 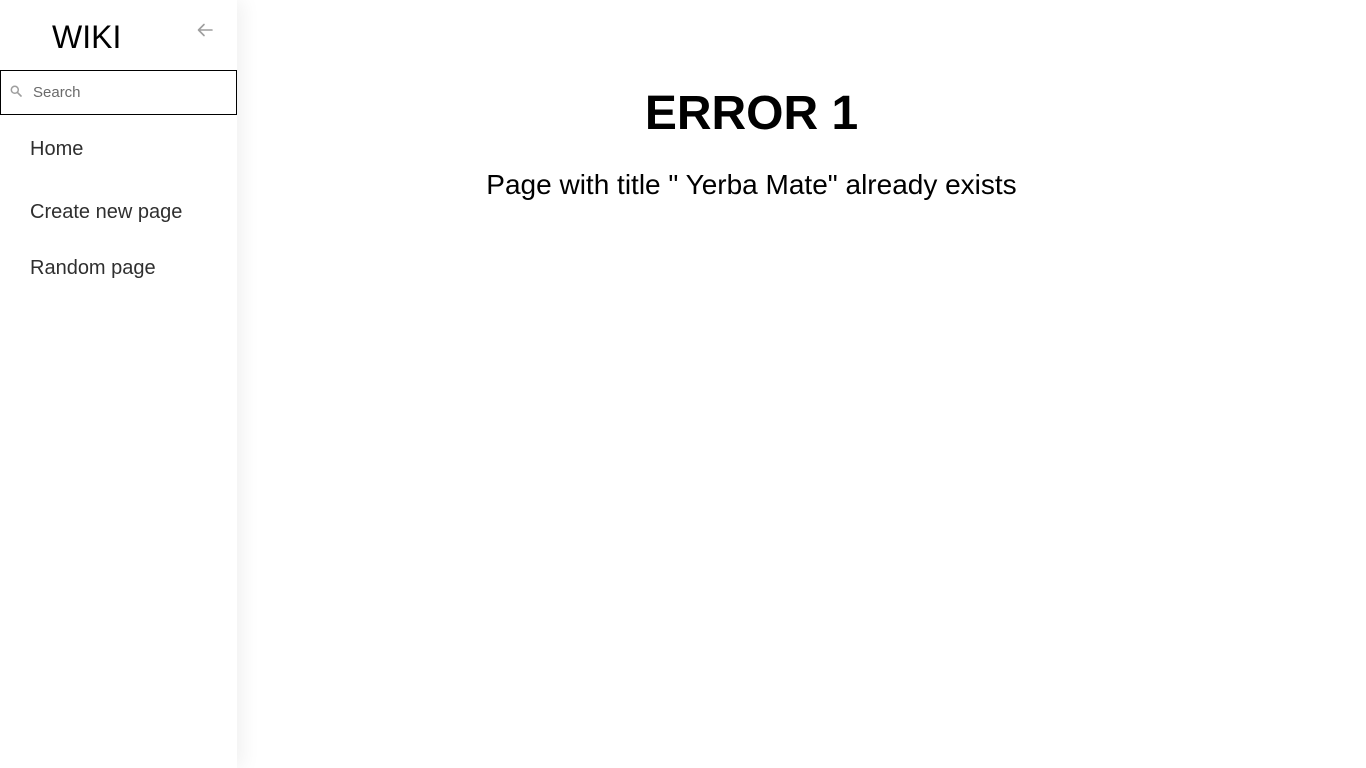 I want to click on arrow-left-icon, so click(x=205, y=30).